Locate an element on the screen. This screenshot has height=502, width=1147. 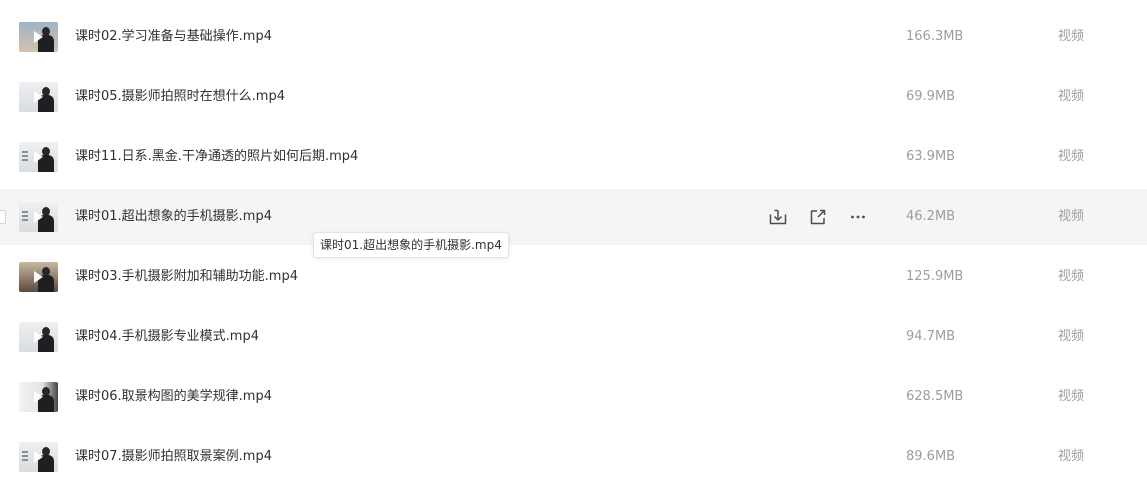
share-icon is located at coordinates (818, 217).